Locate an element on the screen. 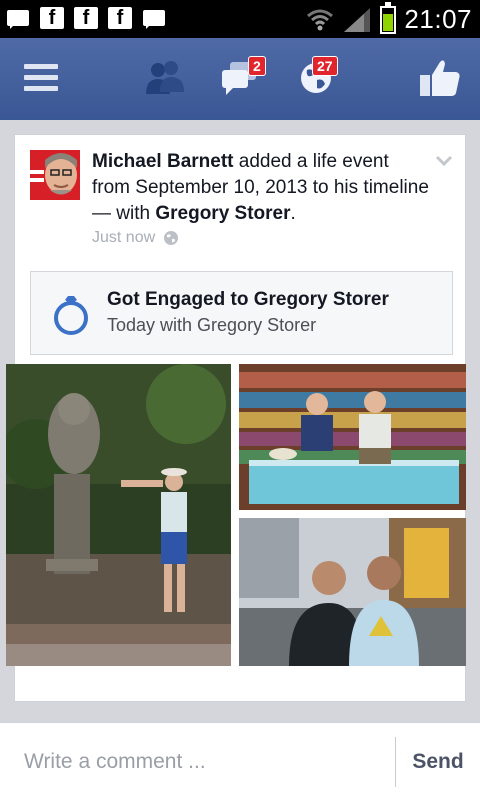  wifi-icon is located at coordinates (320, 19).